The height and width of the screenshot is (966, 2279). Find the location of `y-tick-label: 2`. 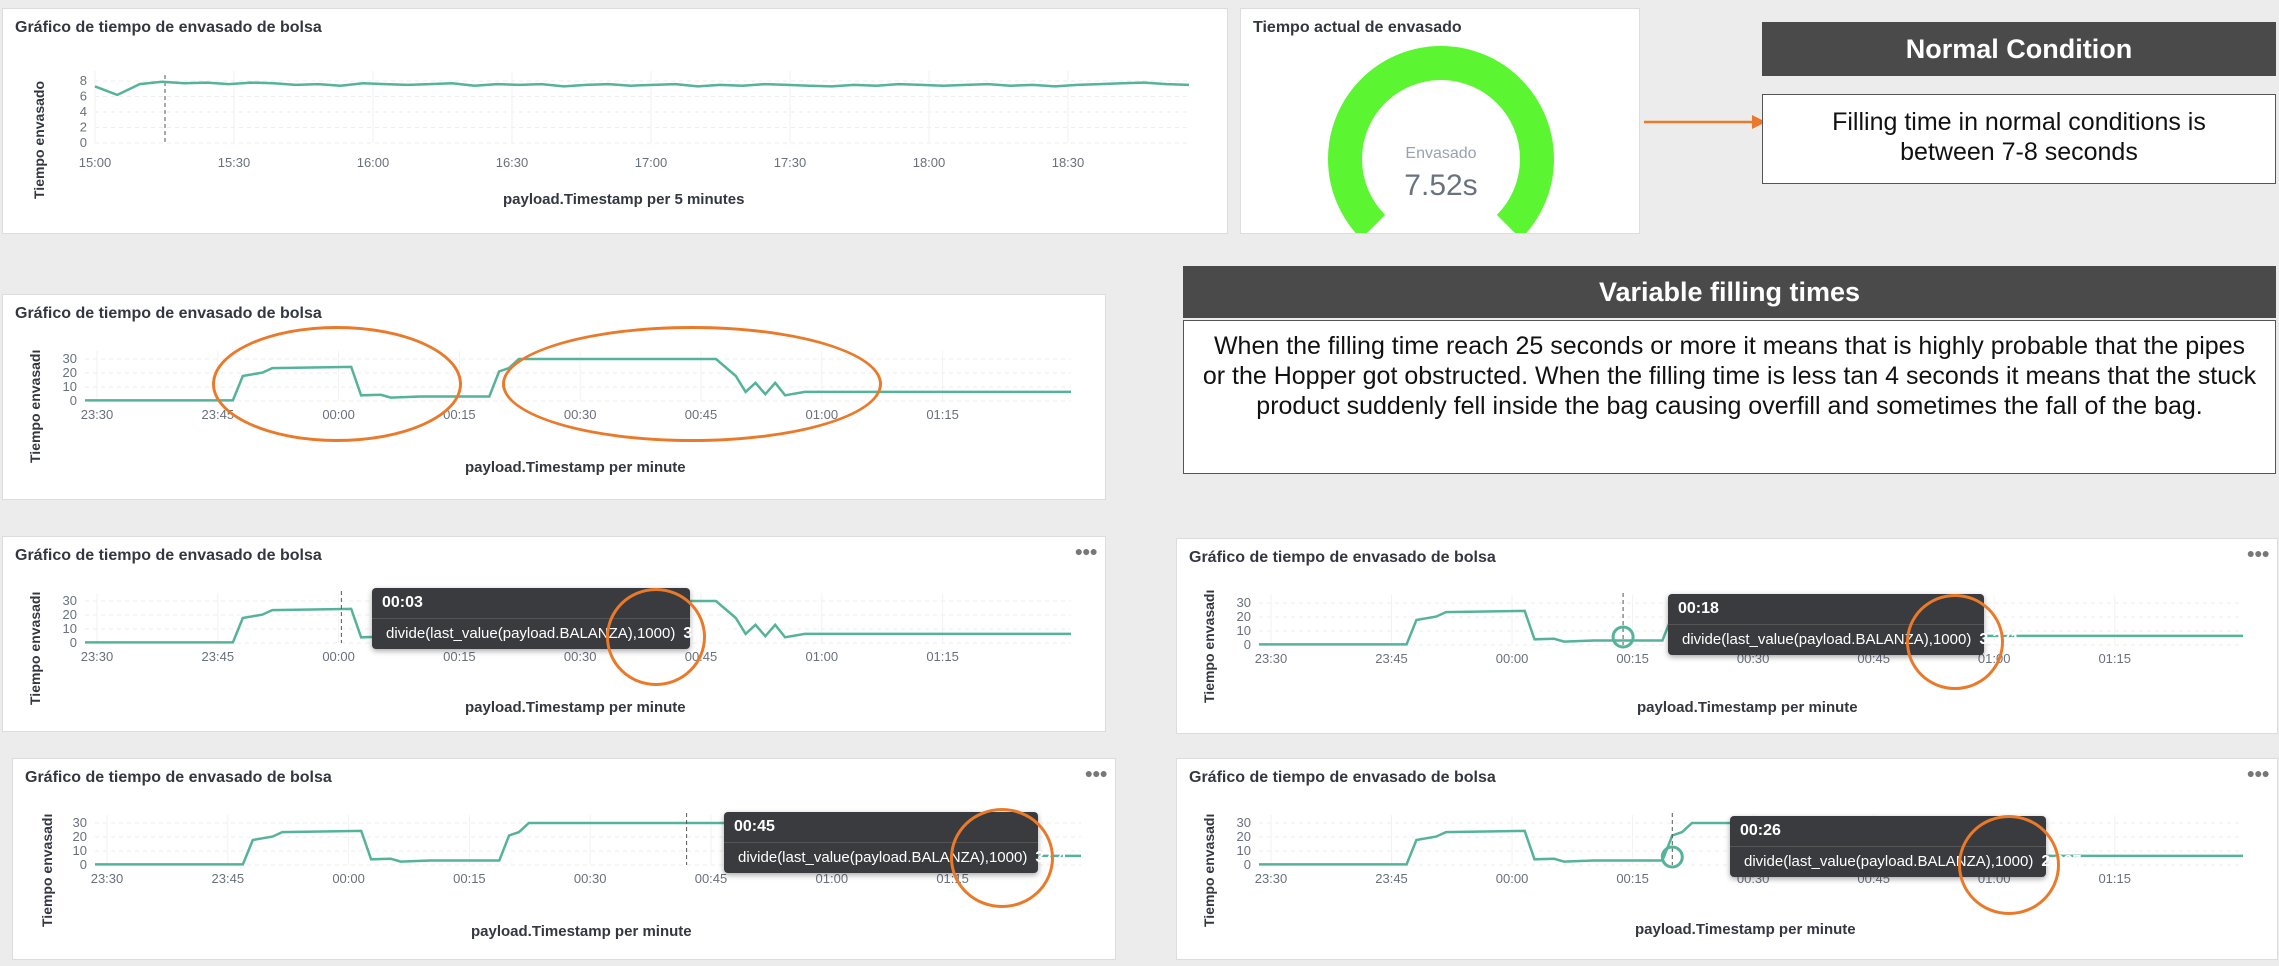

y-tick-label: 2 is located at coordinates (83, 127).